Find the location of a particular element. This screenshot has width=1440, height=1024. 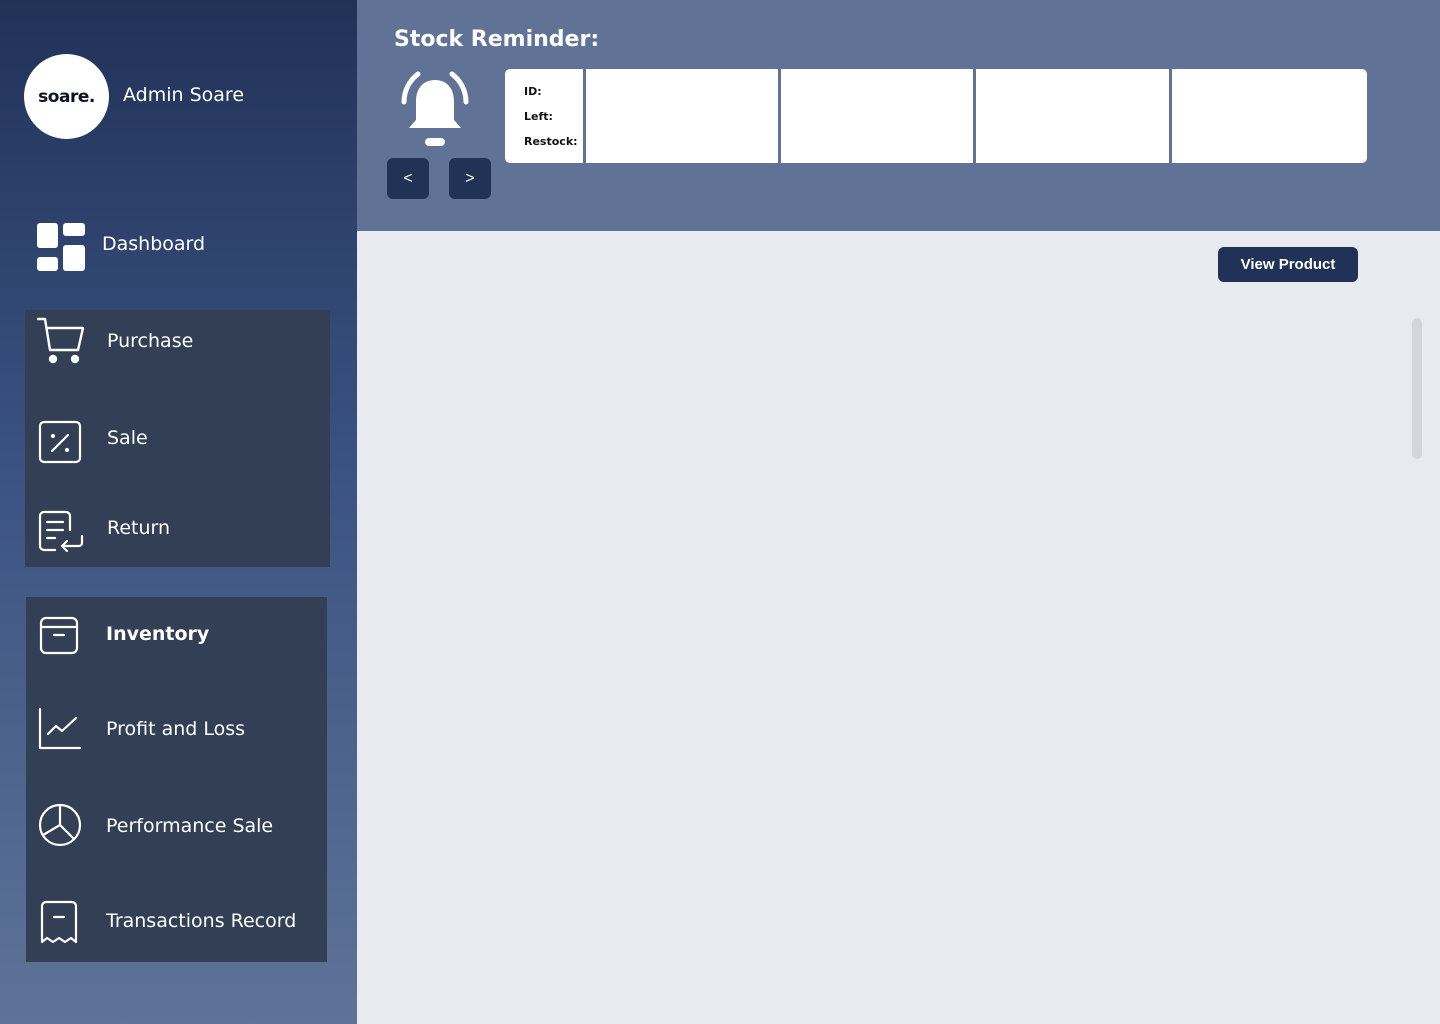

cart-icon is located at coordinates (61, 340).